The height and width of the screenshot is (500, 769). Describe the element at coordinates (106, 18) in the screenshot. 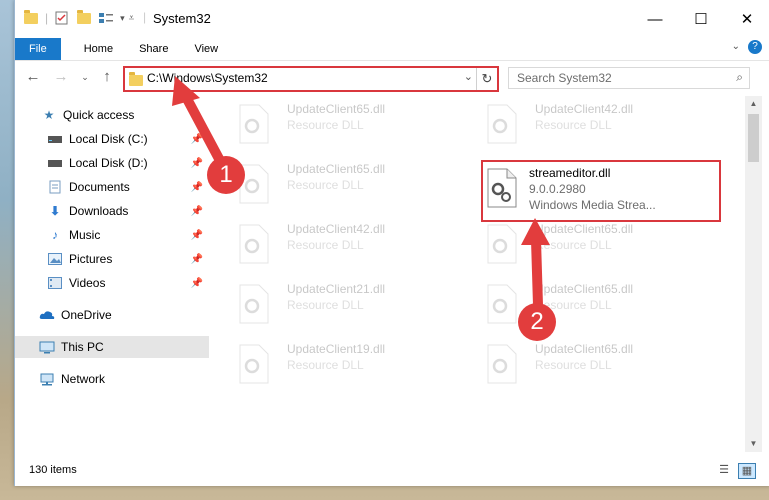

I see `view-options-icon` at that location.